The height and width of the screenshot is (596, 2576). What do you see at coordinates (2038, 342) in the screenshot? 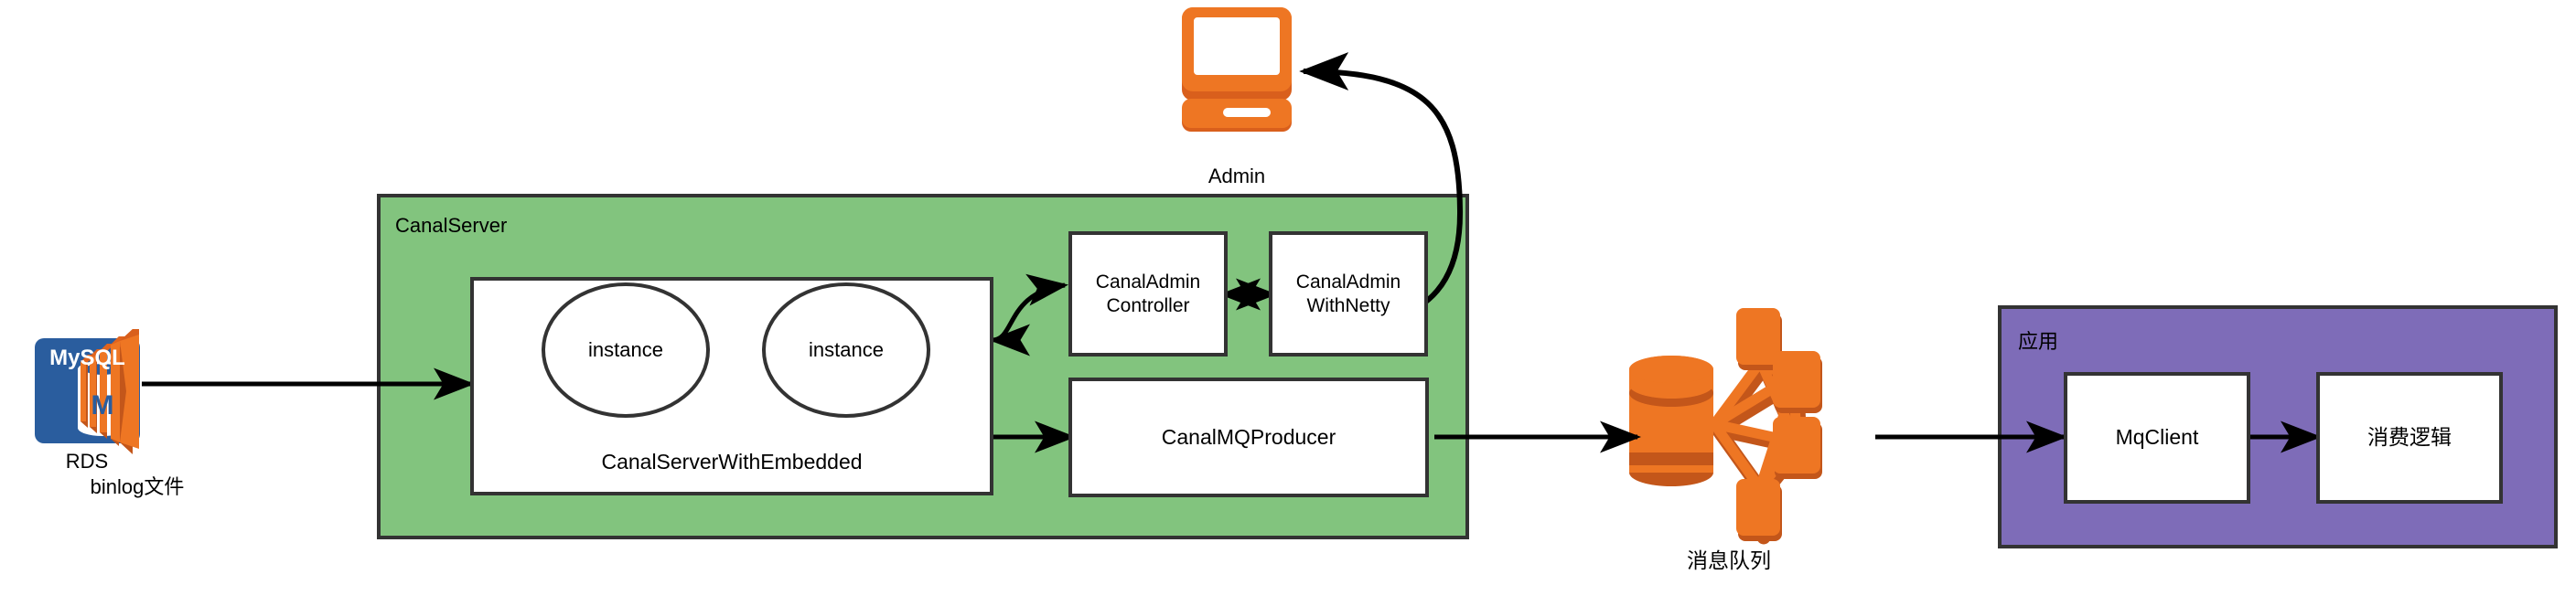
I see `application-title: 应用` at bounding box center [2038, 342].